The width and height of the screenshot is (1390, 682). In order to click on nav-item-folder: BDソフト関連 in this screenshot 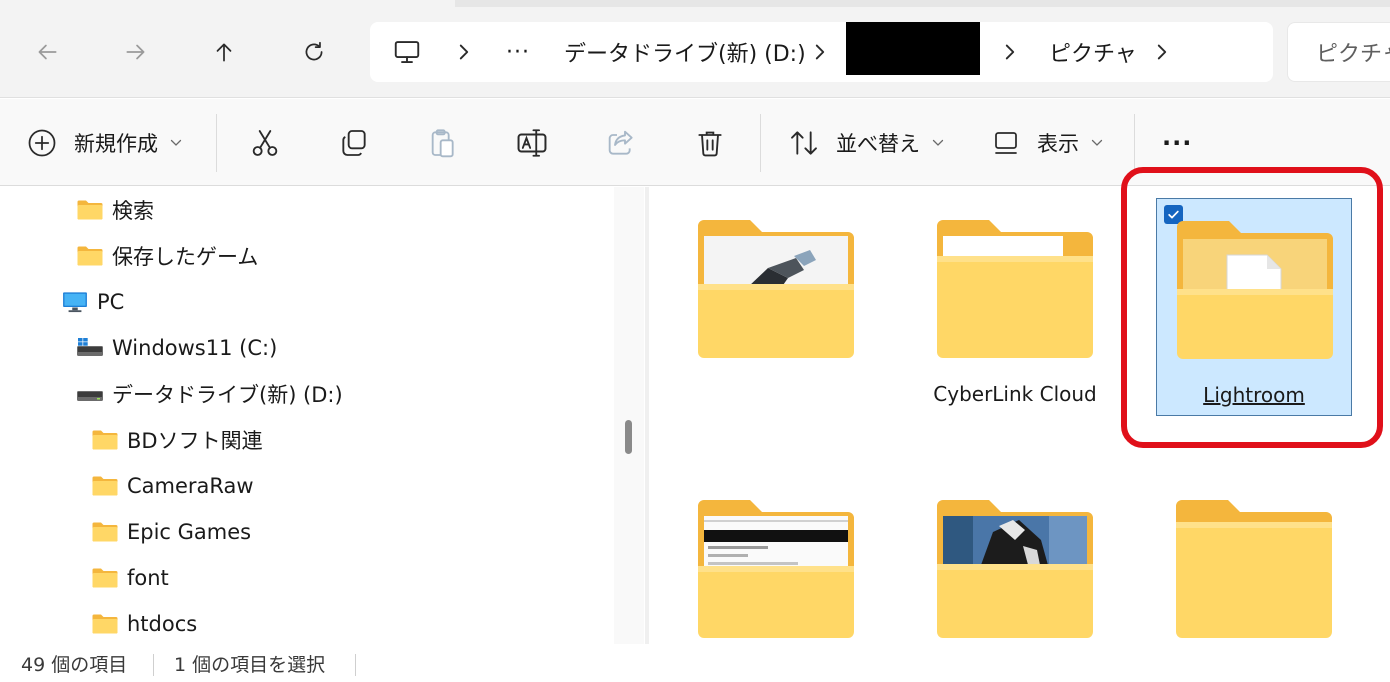, I will do `click(177, 440)`.